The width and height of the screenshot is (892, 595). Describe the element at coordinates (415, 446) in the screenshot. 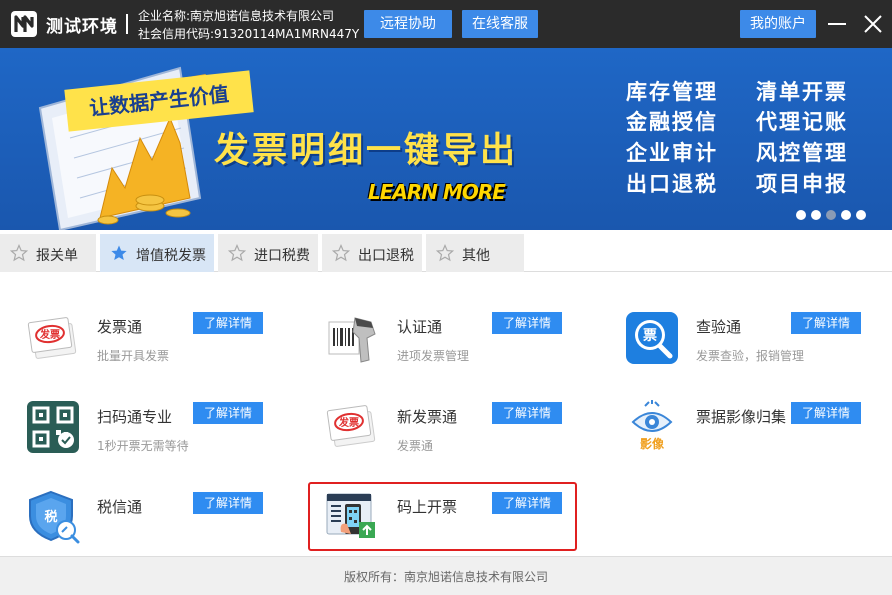

I see `app-desc: 发票通` at that location.